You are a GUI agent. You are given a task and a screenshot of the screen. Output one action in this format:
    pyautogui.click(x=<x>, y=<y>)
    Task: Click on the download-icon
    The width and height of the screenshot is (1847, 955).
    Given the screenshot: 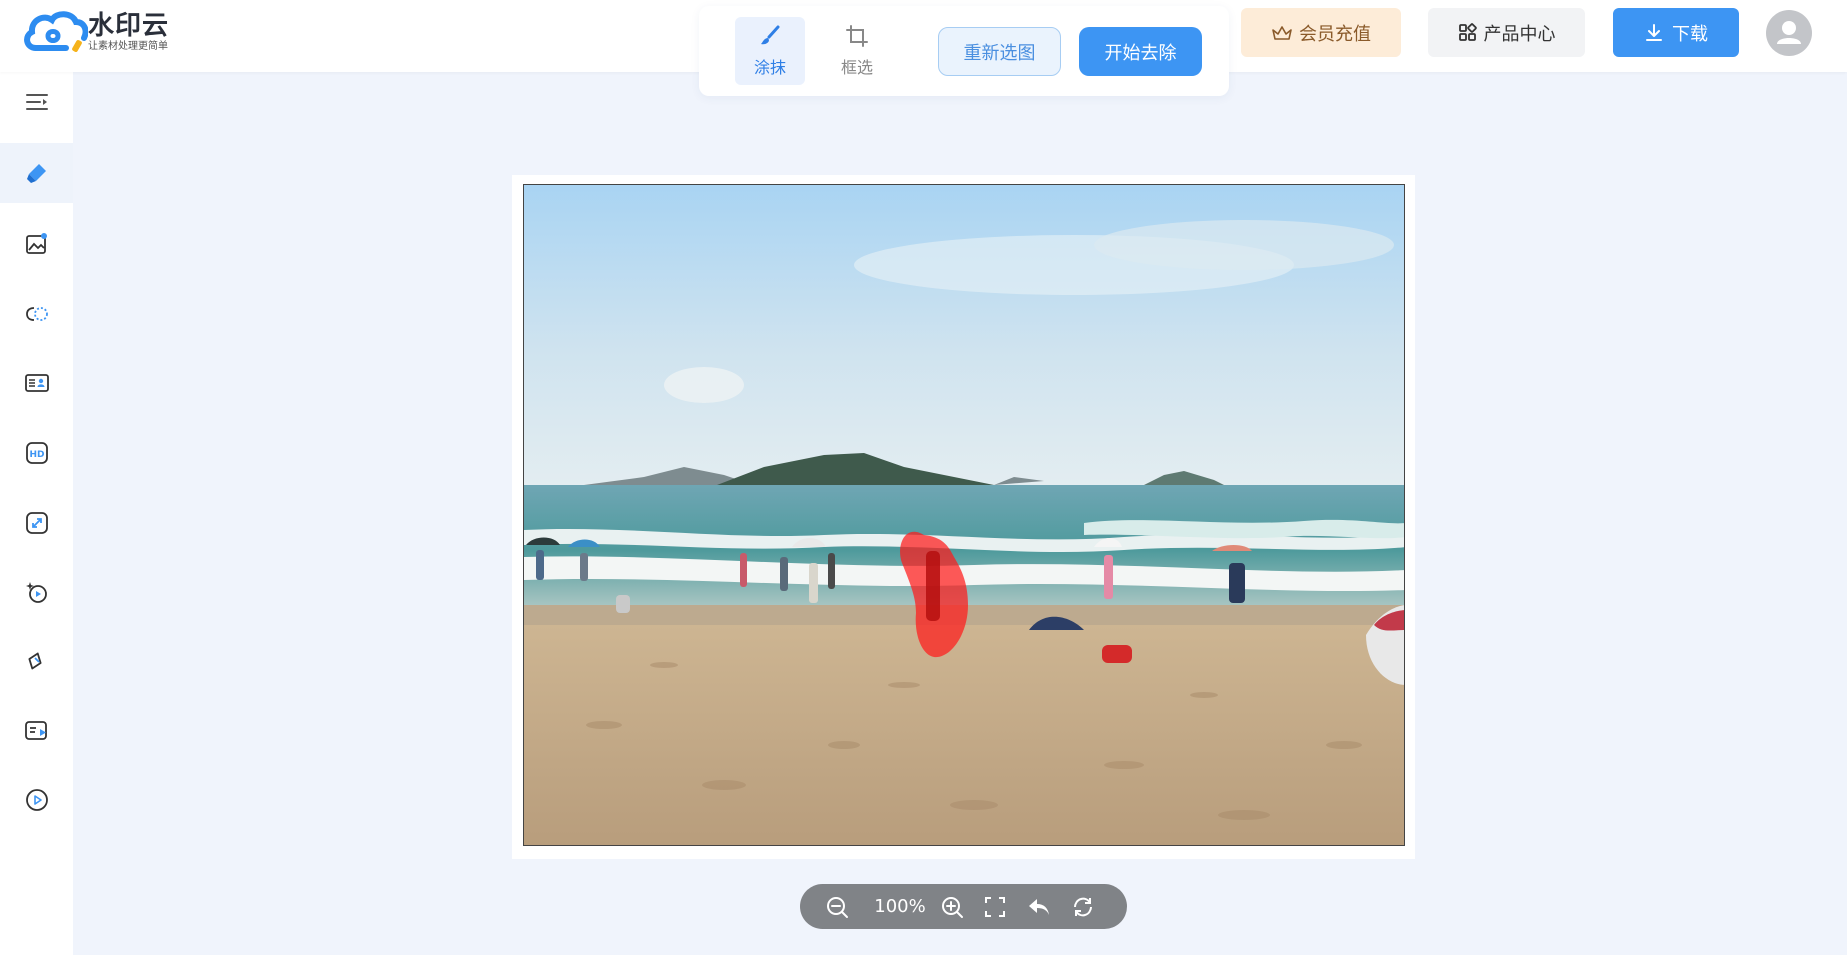 What is the action you would take?
    pyautogui.click(x=1654, y=32)
    